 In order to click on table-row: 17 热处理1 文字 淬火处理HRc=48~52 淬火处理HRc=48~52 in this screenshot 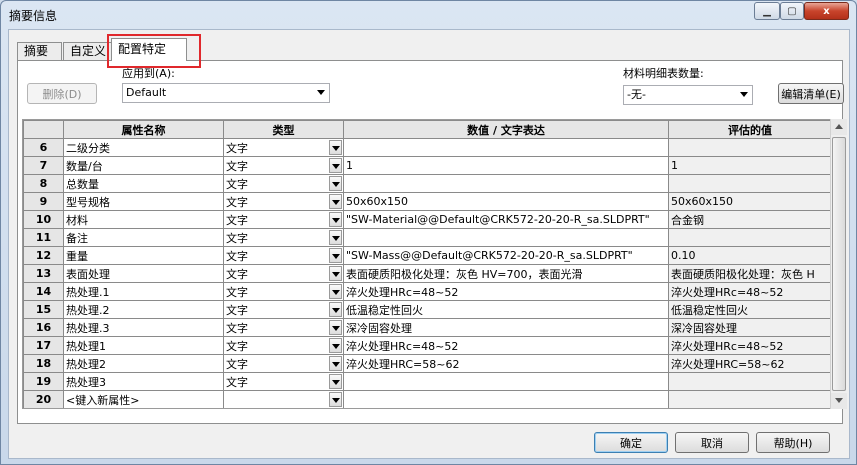, I will do `click(427, 345)`.